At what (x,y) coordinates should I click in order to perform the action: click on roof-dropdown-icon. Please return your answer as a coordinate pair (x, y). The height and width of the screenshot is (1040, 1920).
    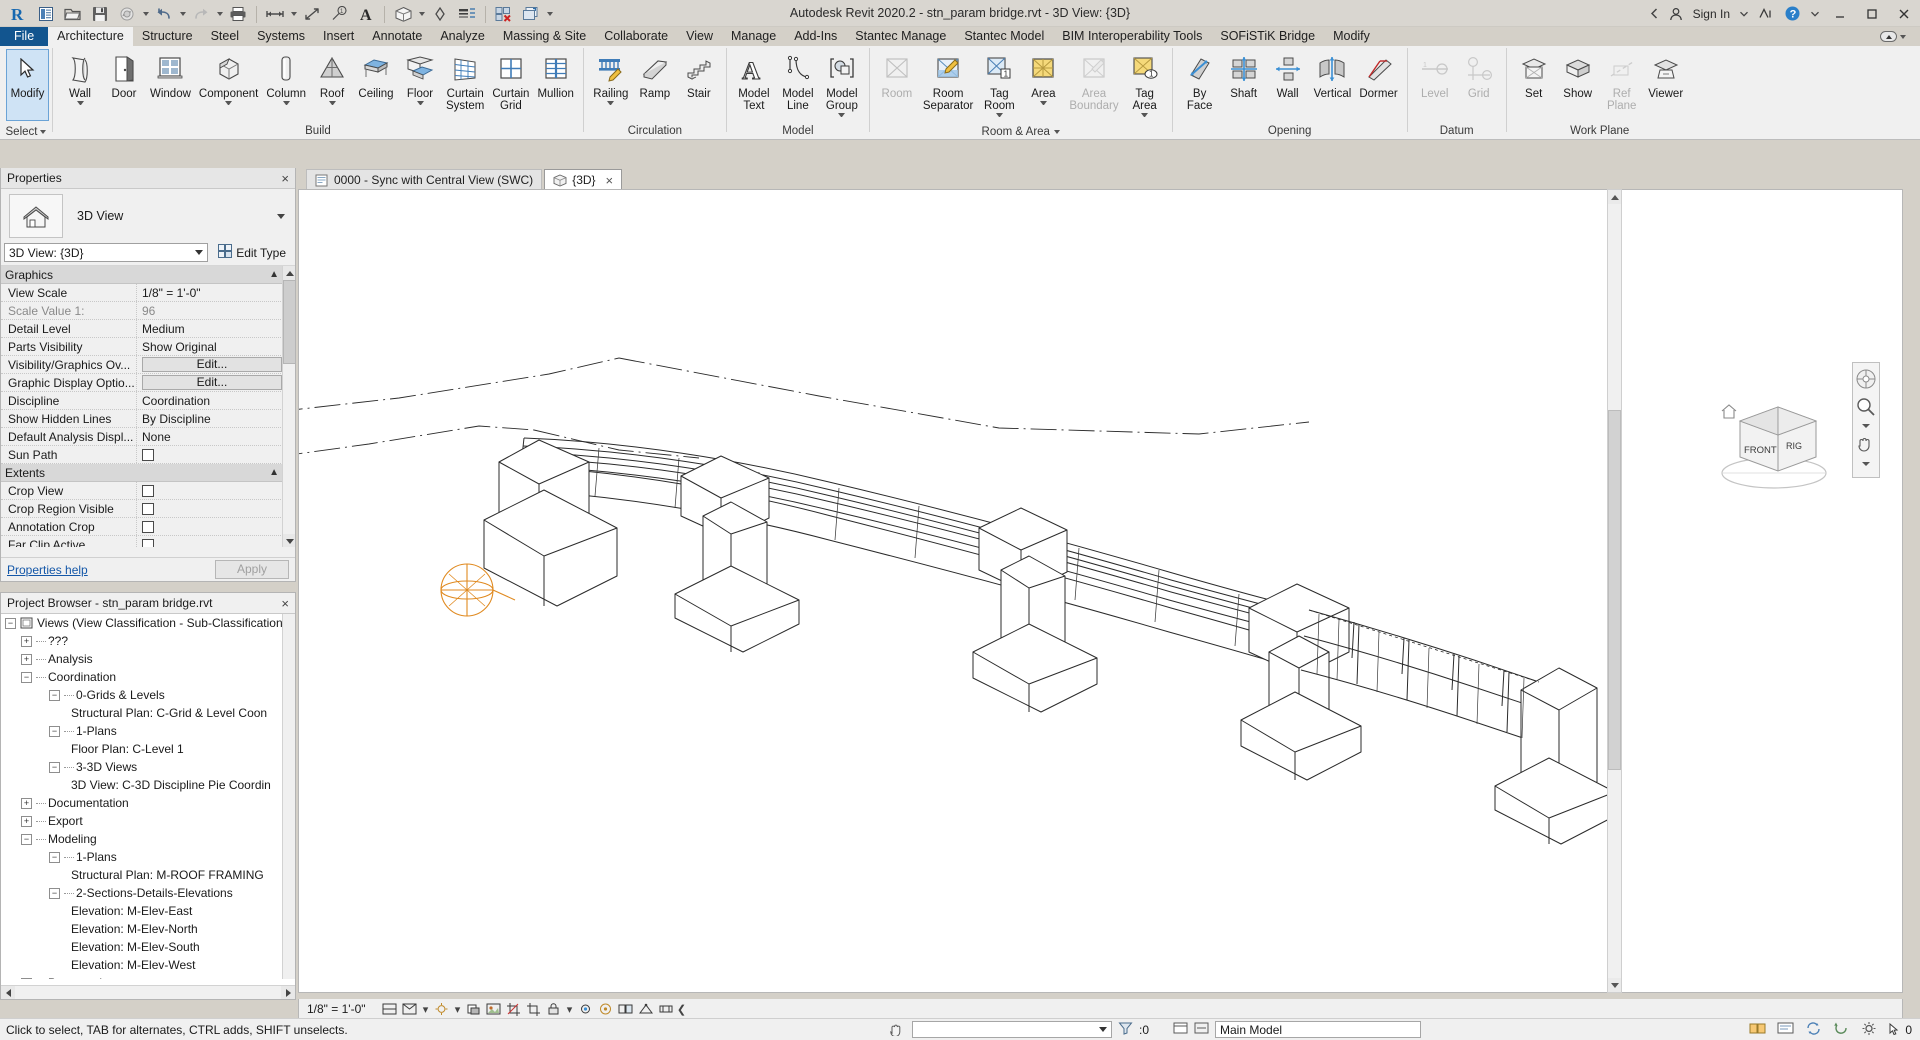
    Looking at the image, I should click on (332, 104).